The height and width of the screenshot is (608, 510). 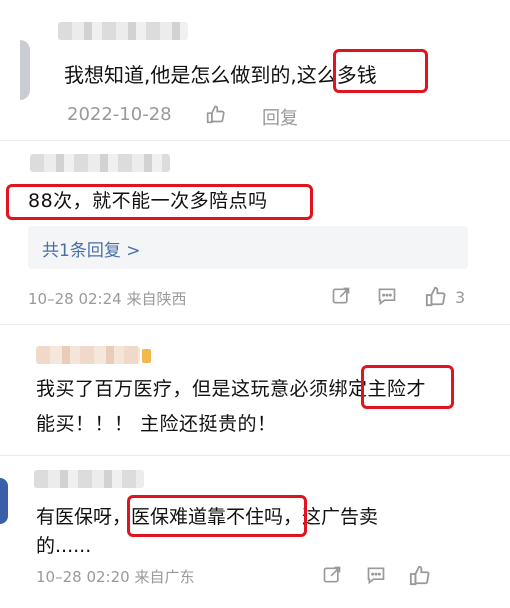 I want to click on comment-meta: 10–28 02:20 来自广东, so click(x=115, y=577).